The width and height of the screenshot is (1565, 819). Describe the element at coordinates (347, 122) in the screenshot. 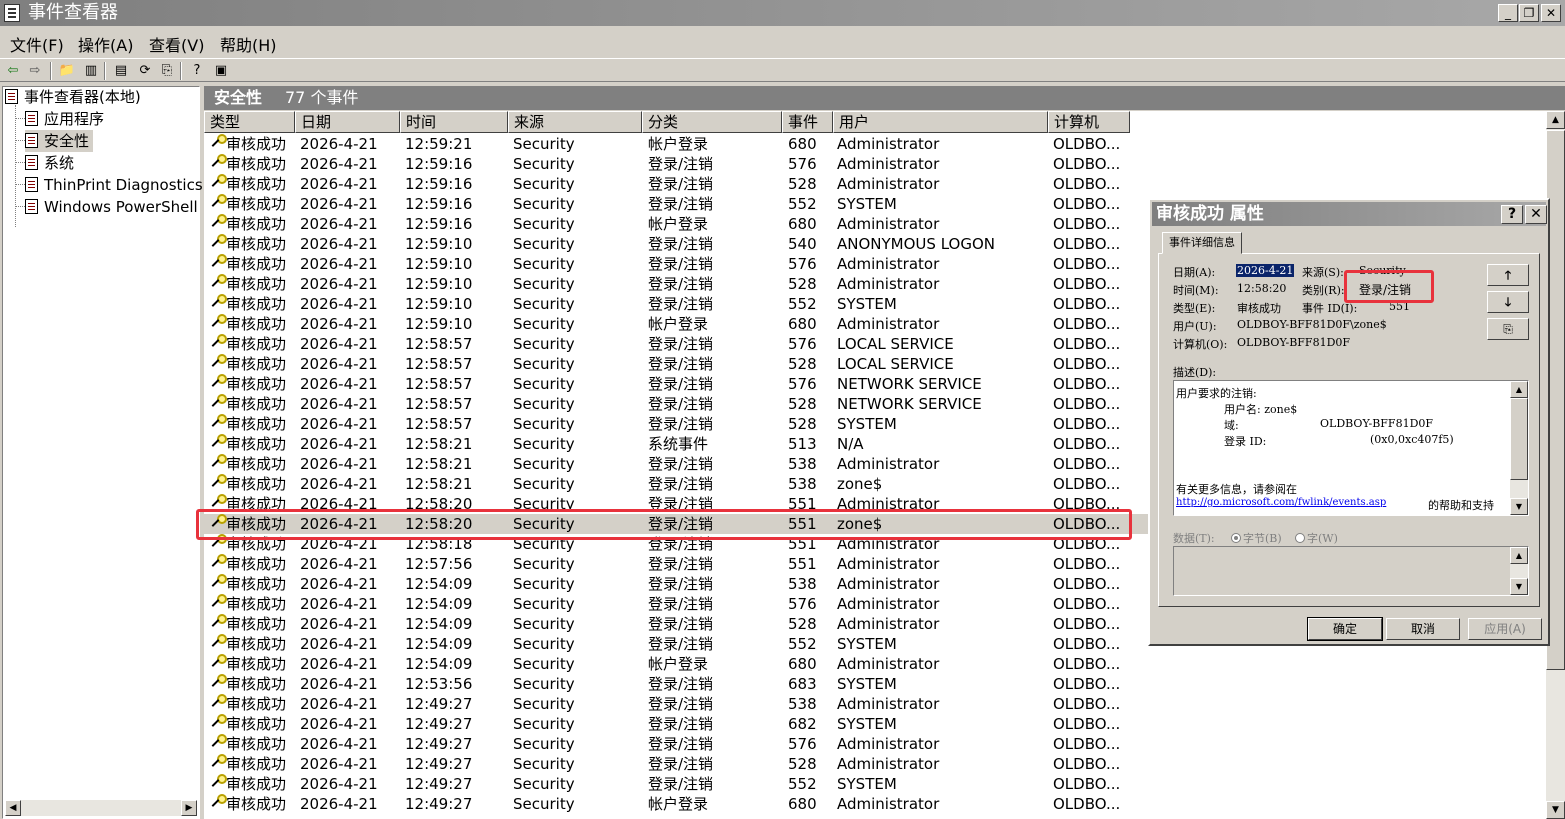

I see `column-header-date: 日期` at that location.